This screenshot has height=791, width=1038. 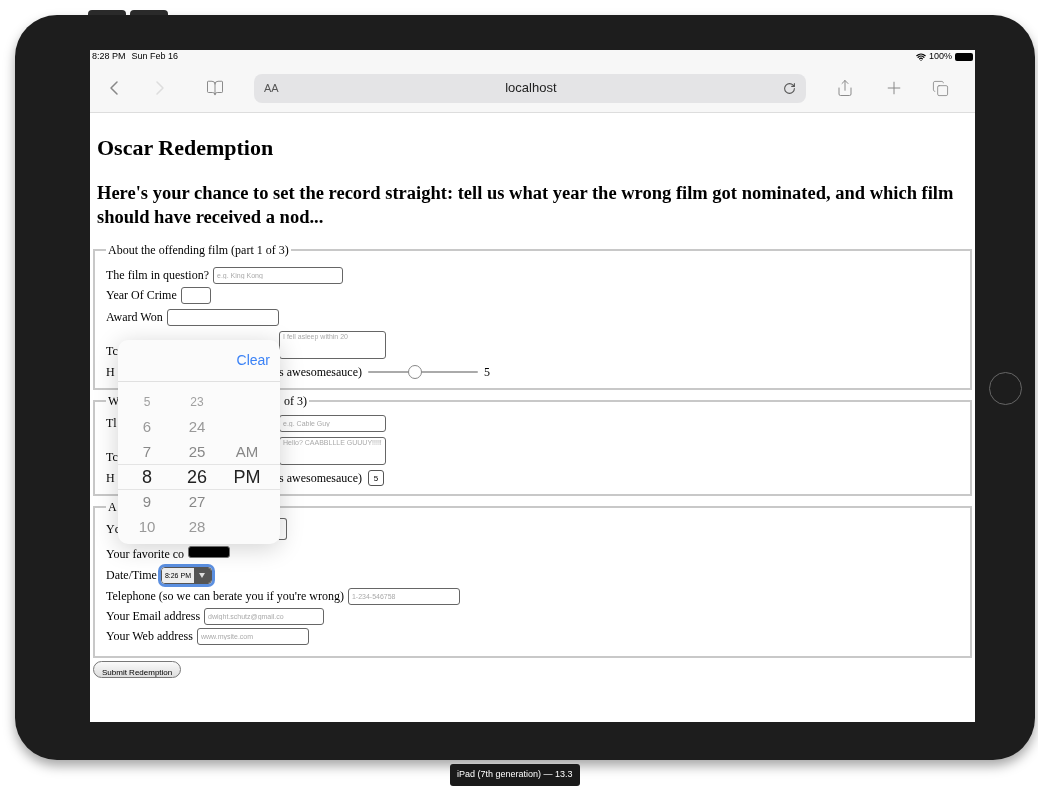 What do you see at coordinates (197, 526) in the screenshot?
I see `picker-option: 28` at bounding box center [197, 526].